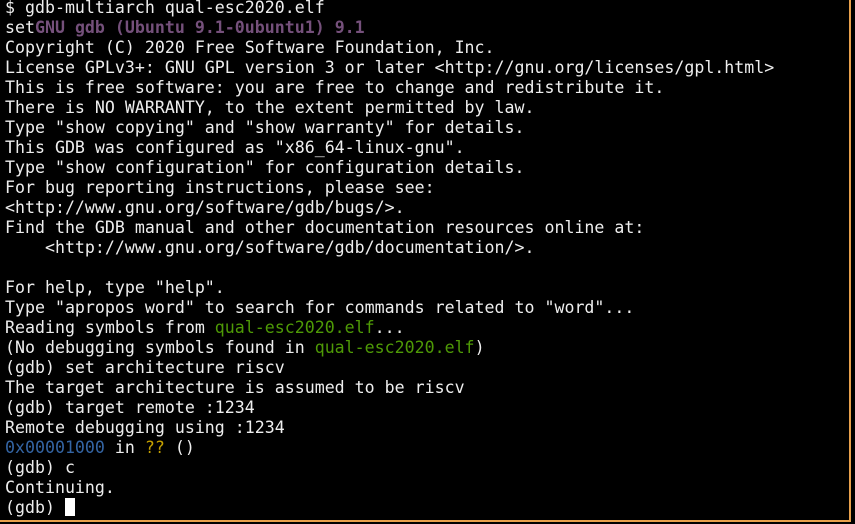  I want to click on text-cursor, so click(69, 507).